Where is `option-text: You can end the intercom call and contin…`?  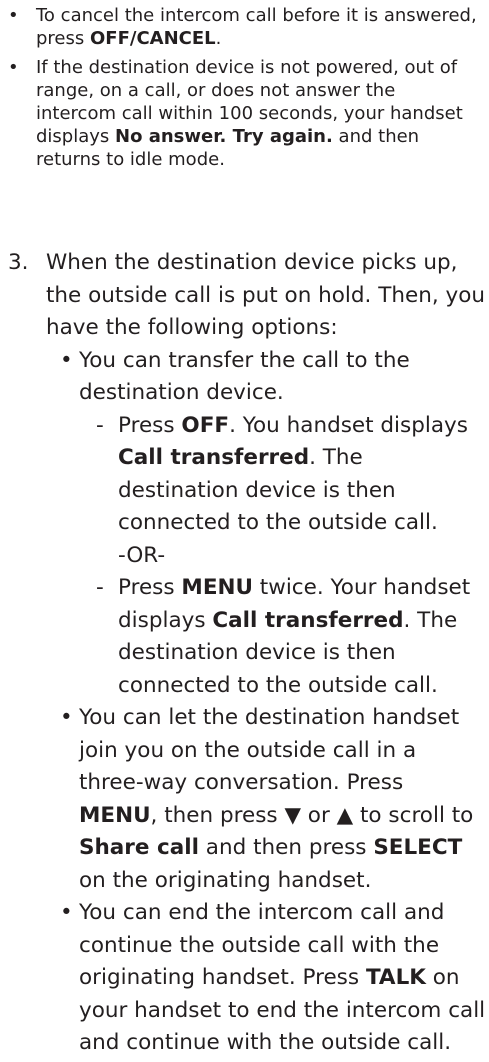 option-text: You can end the intercom call and contin… is located at coordinates (282, 977).